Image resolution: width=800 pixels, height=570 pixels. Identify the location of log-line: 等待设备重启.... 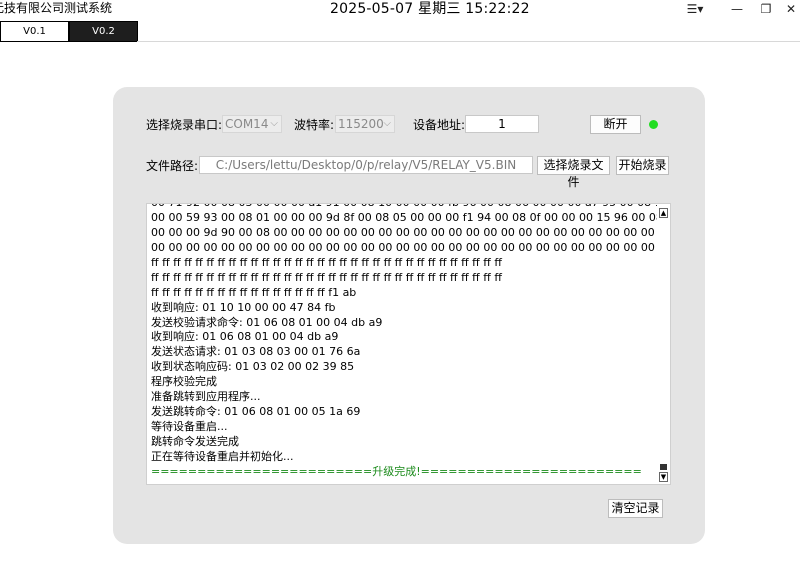
(189, 427).